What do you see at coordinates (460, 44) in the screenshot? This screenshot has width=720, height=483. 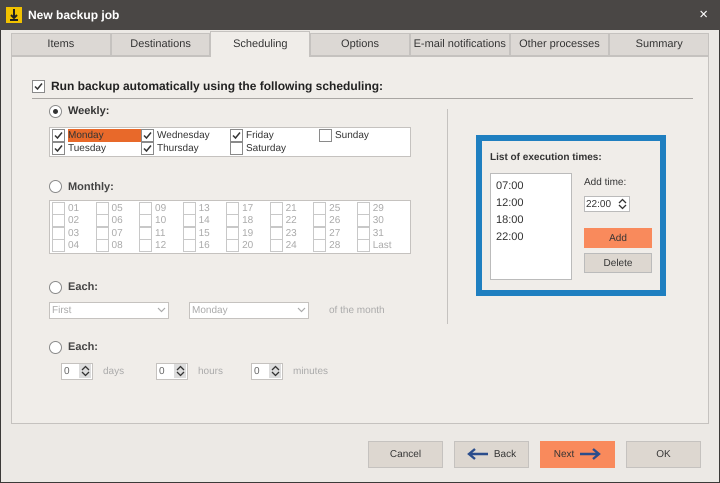 I see `tab: E-mail notifications` at bounding box center [460, 44].